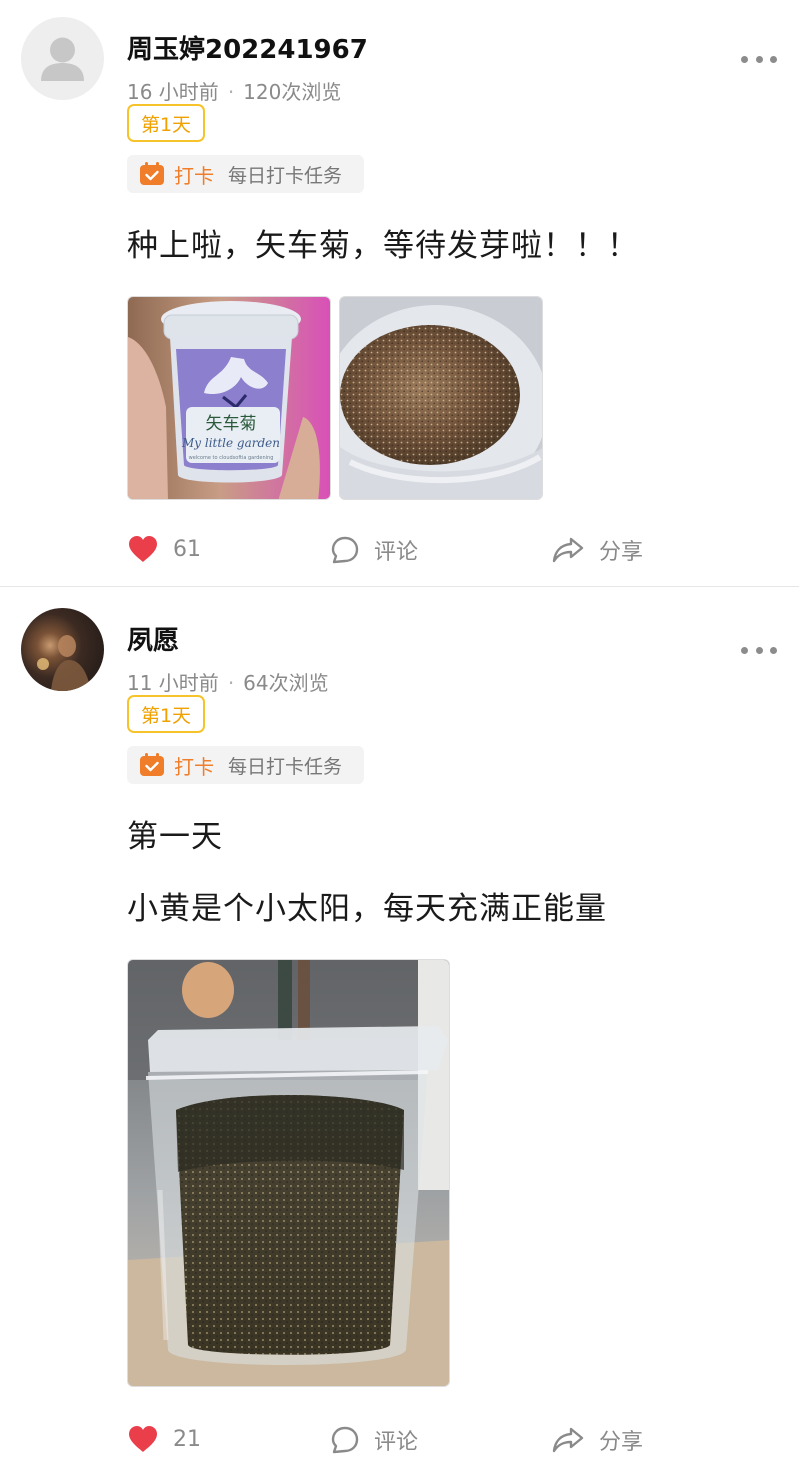 The width and height of the screenshot is (799, 1470). Describe the element at coordinates (231, 458) in the screenshot. I see `image-label-small: welcome to cloudsoftia gardening` at that location.